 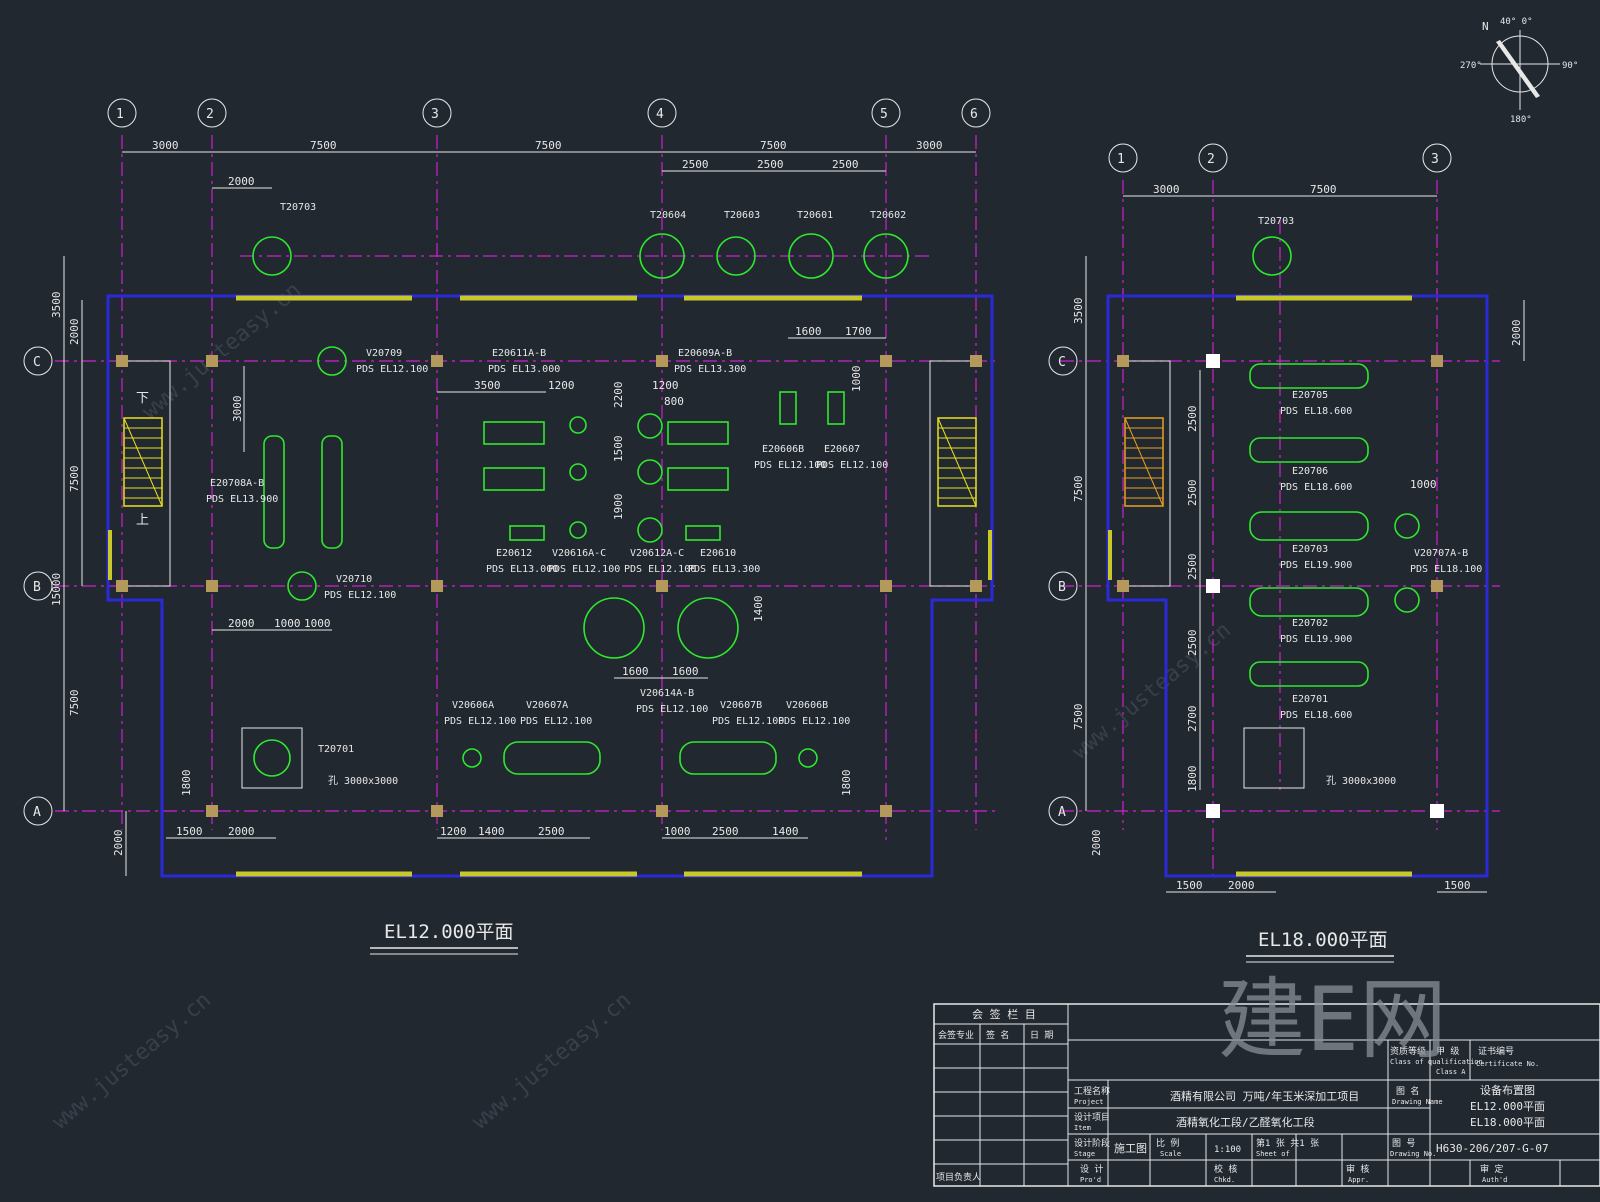 What do you see at coordinates (514, 553) in the screenshot?
I see `equip-tag: E20612` at bounding box center [514, 553].